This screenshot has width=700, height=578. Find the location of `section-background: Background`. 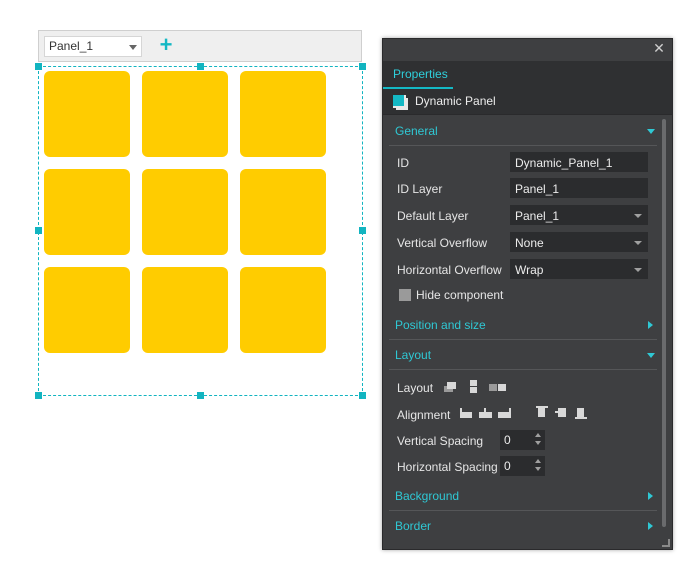

section-background: Background is located at coordinates (523, 496).